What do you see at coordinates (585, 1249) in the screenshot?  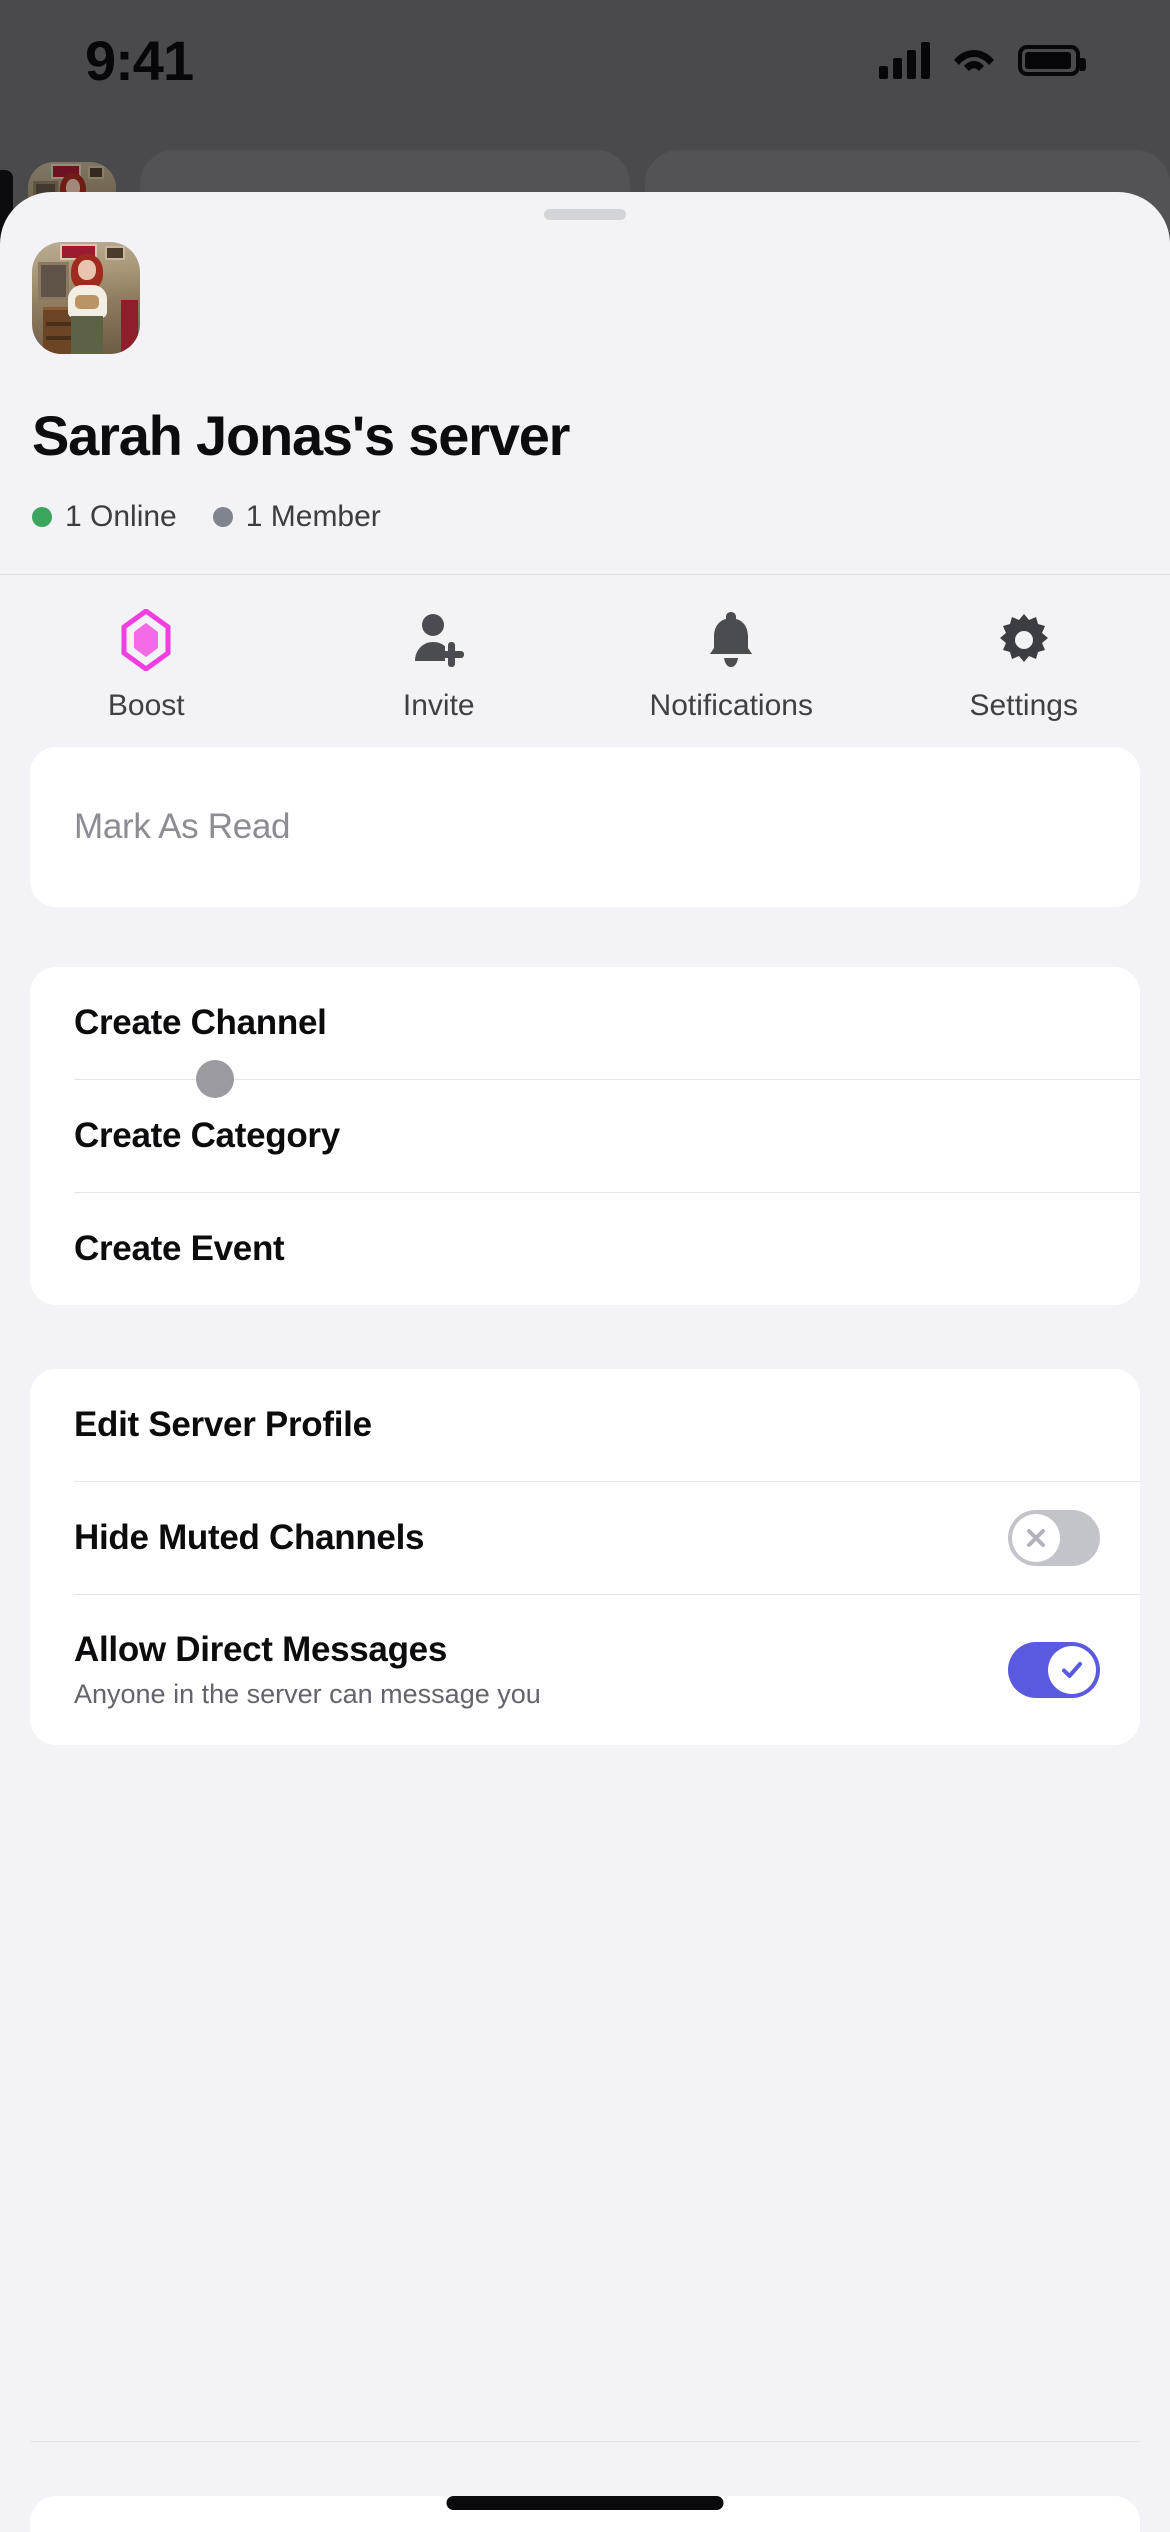 I see `create-event-row: Create Event` at bounding box center [585, 1249].